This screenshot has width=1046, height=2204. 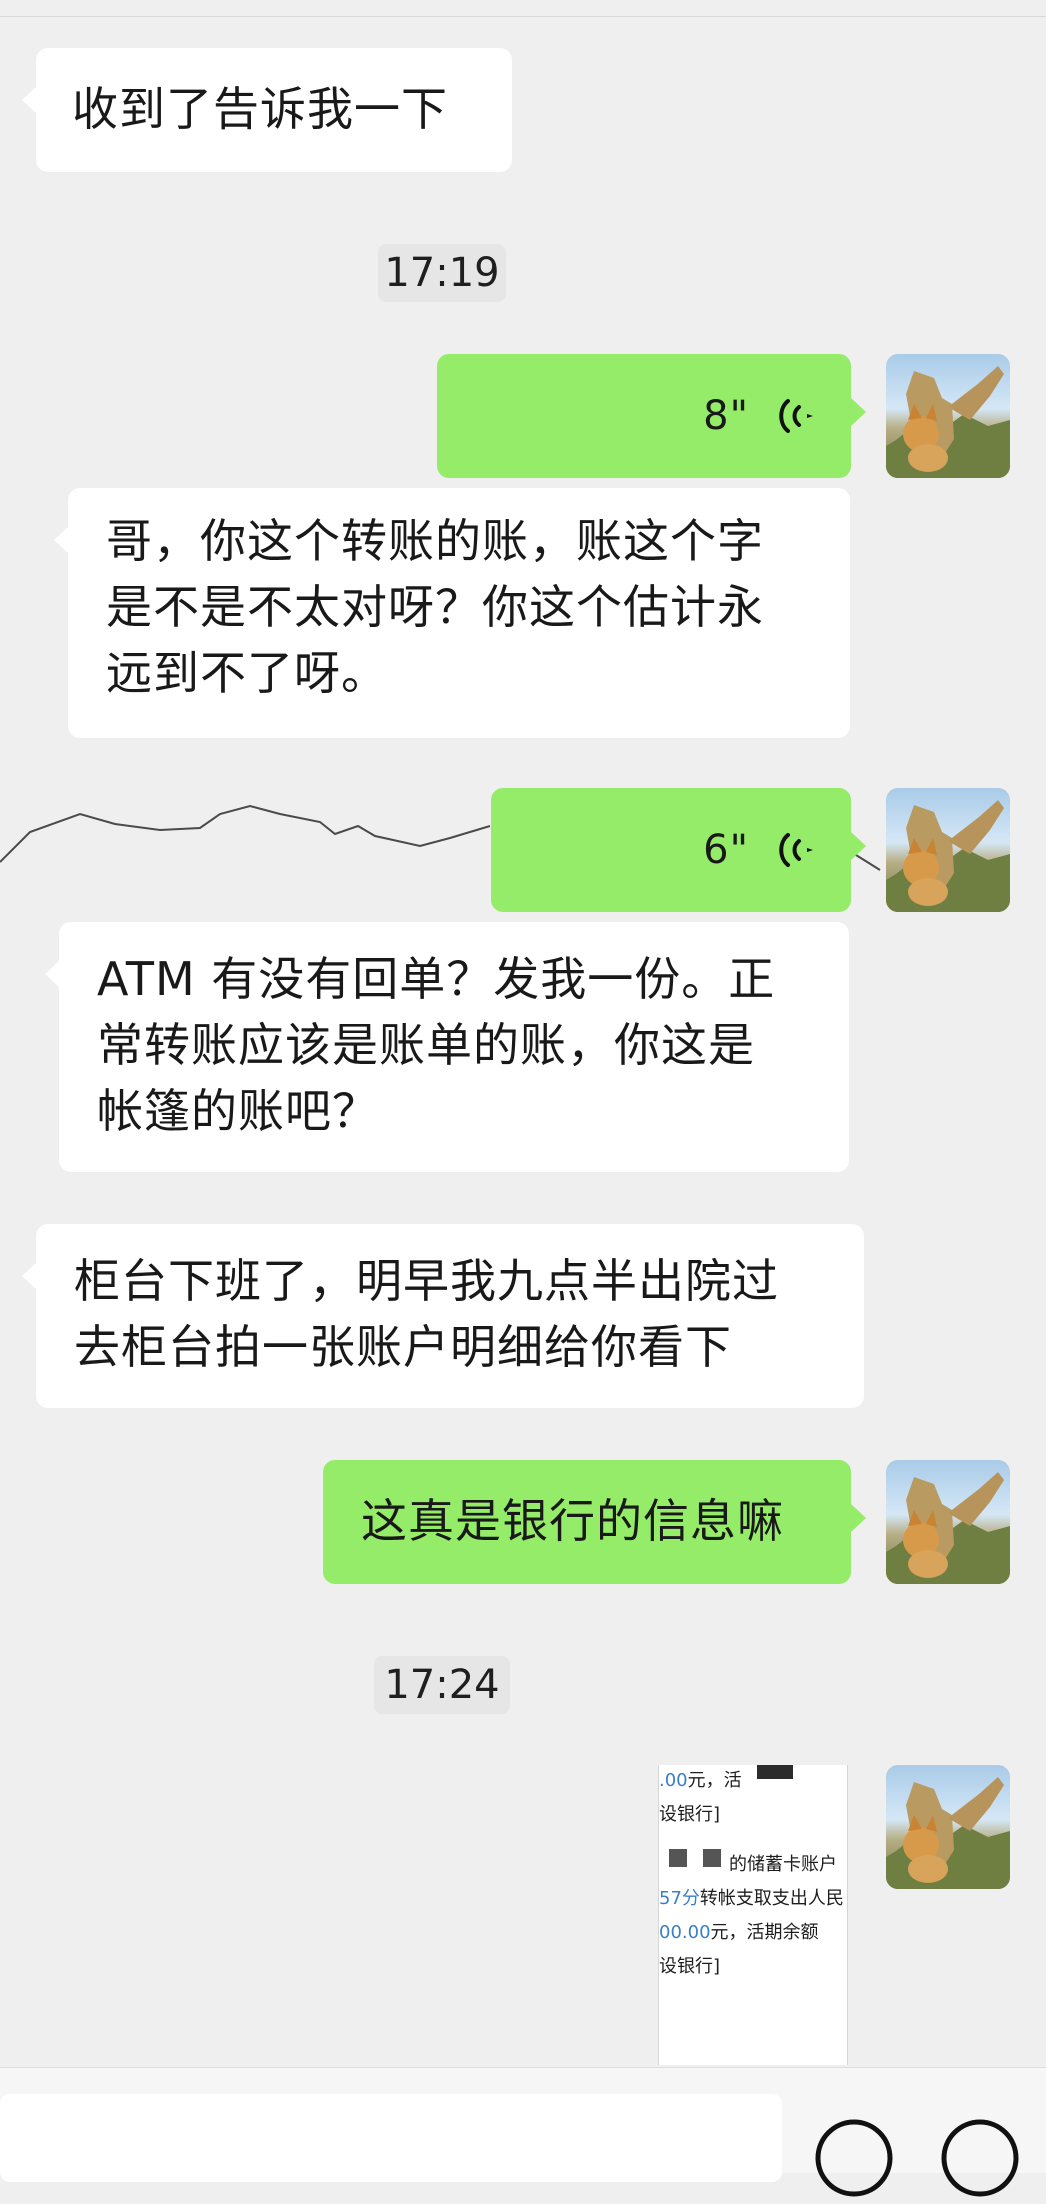 I want to click on image-text-line: 的储蓄卡账户, so click(x=783, y=1864).